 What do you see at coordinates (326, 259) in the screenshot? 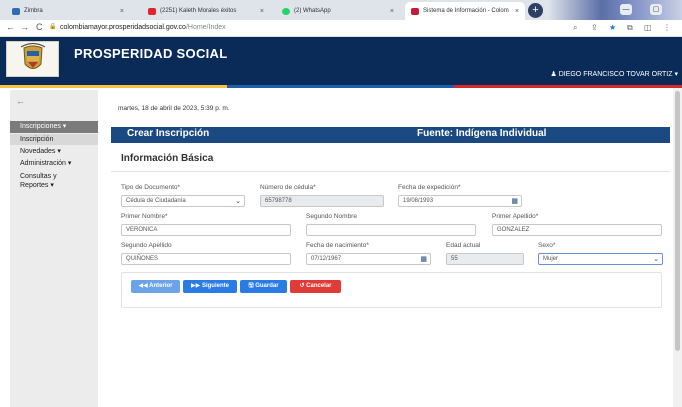
I see `fecha-nacimiento-value: 07/12/1967` at bounding box center [326, 259].